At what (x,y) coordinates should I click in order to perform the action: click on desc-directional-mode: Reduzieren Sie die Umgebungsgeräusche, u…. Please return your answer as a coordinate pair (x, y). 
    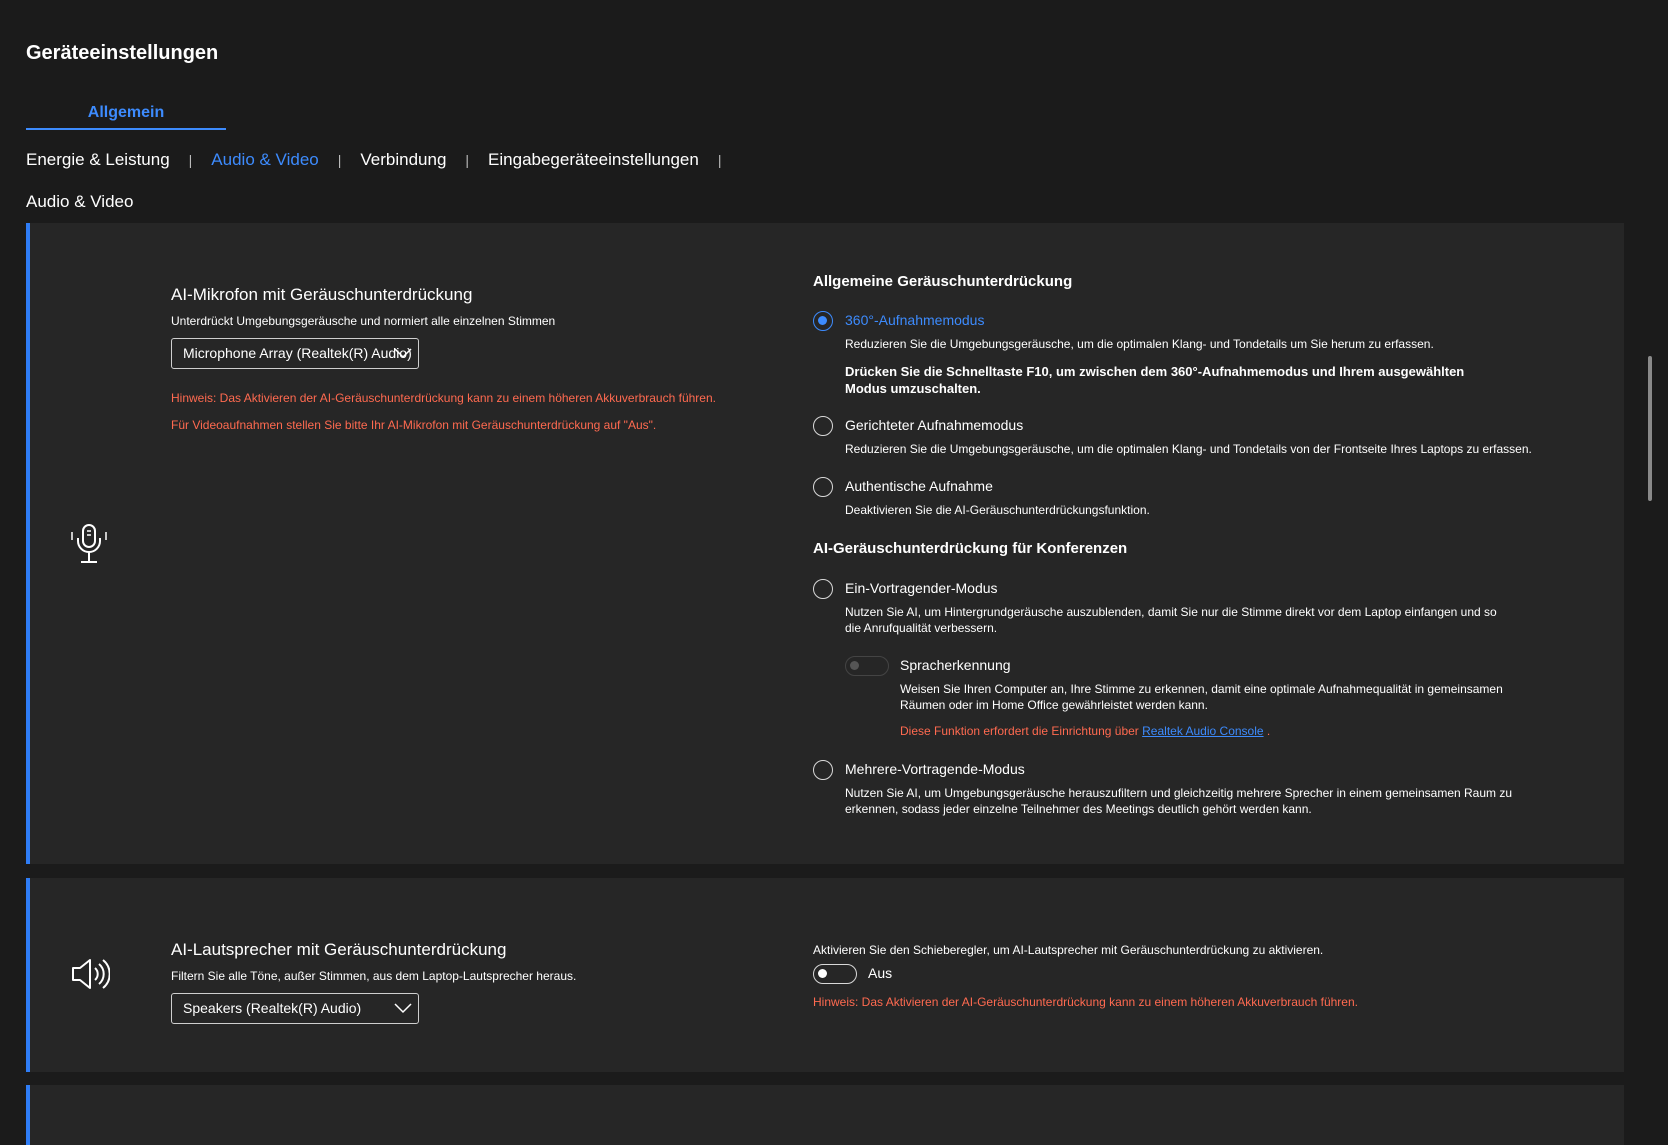
    Looking at the image, I should click on (1188, 449).